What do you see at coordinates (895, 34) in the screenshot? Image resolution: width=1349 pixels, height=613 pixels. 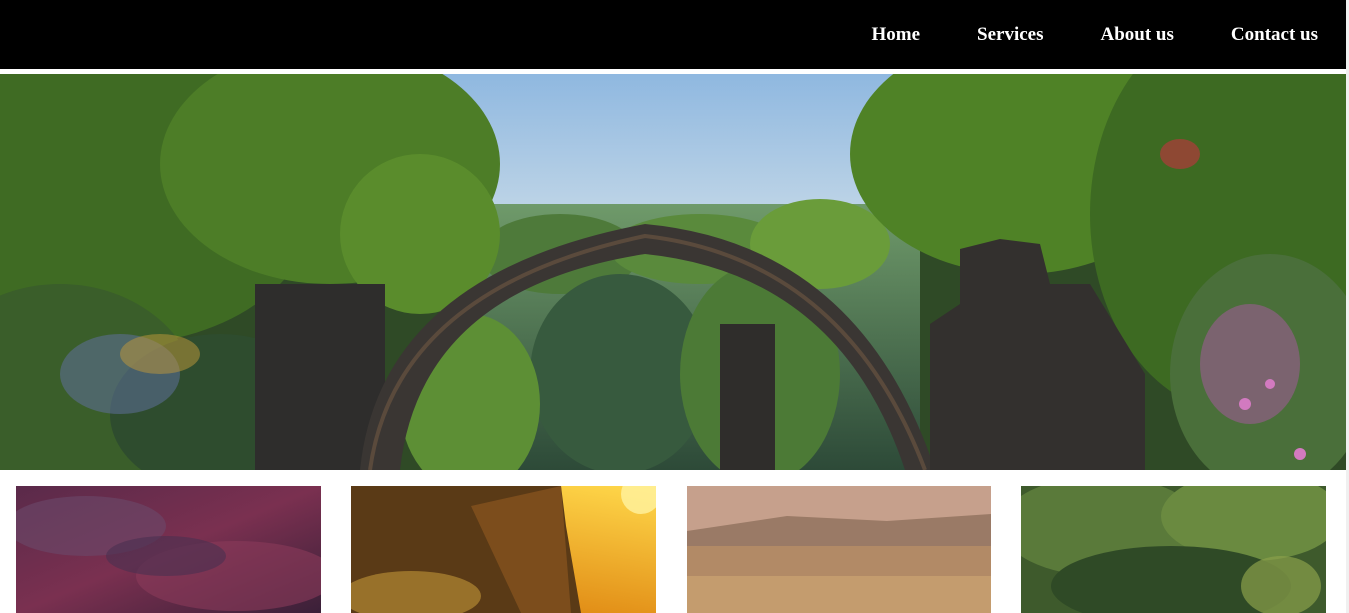 I see `nav-link-home: Home` at bounding box center [895, 34].